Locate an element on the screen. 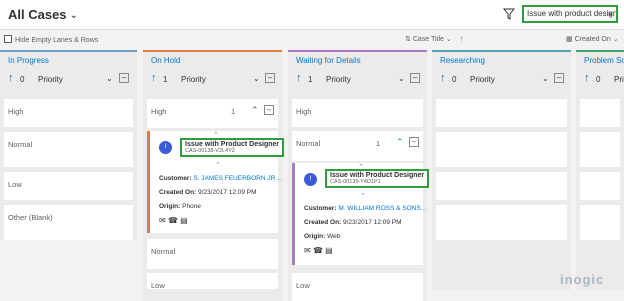 The height and width of the screenshot is (301, 624). sort-control: ⇅ Case Title ⌄ ↑ is located at coordinates (434, 39).